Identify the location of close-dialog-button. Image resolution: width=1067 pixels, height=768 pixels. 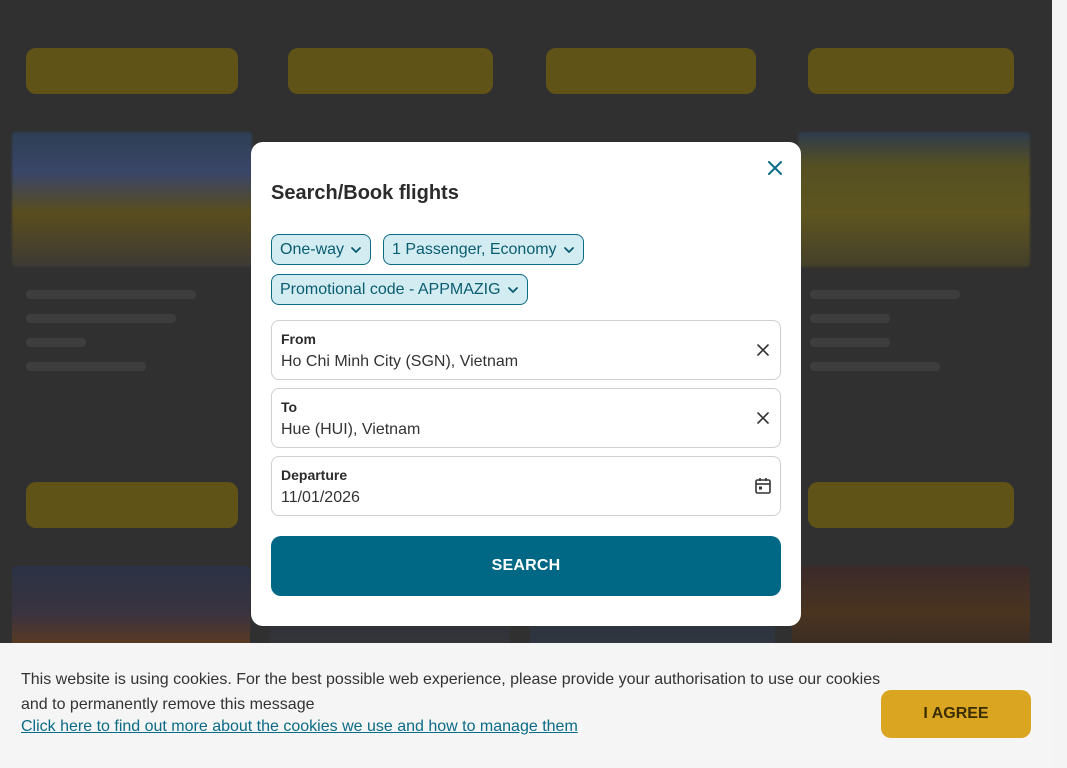
(775, 168).